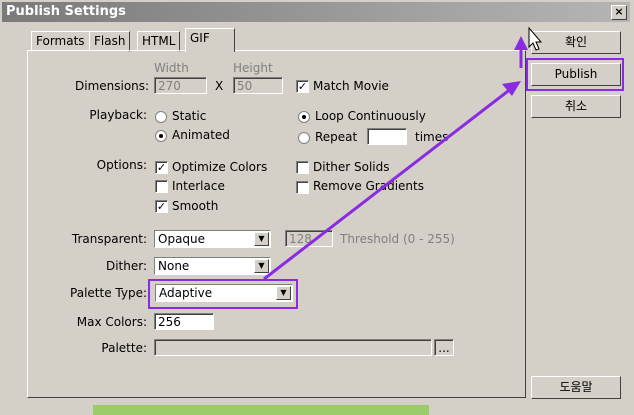 The image size is (634, 415). Describe the element at coordinates (535, 38) in the screenshot. I see `mouse-cursor-icon` at that location.